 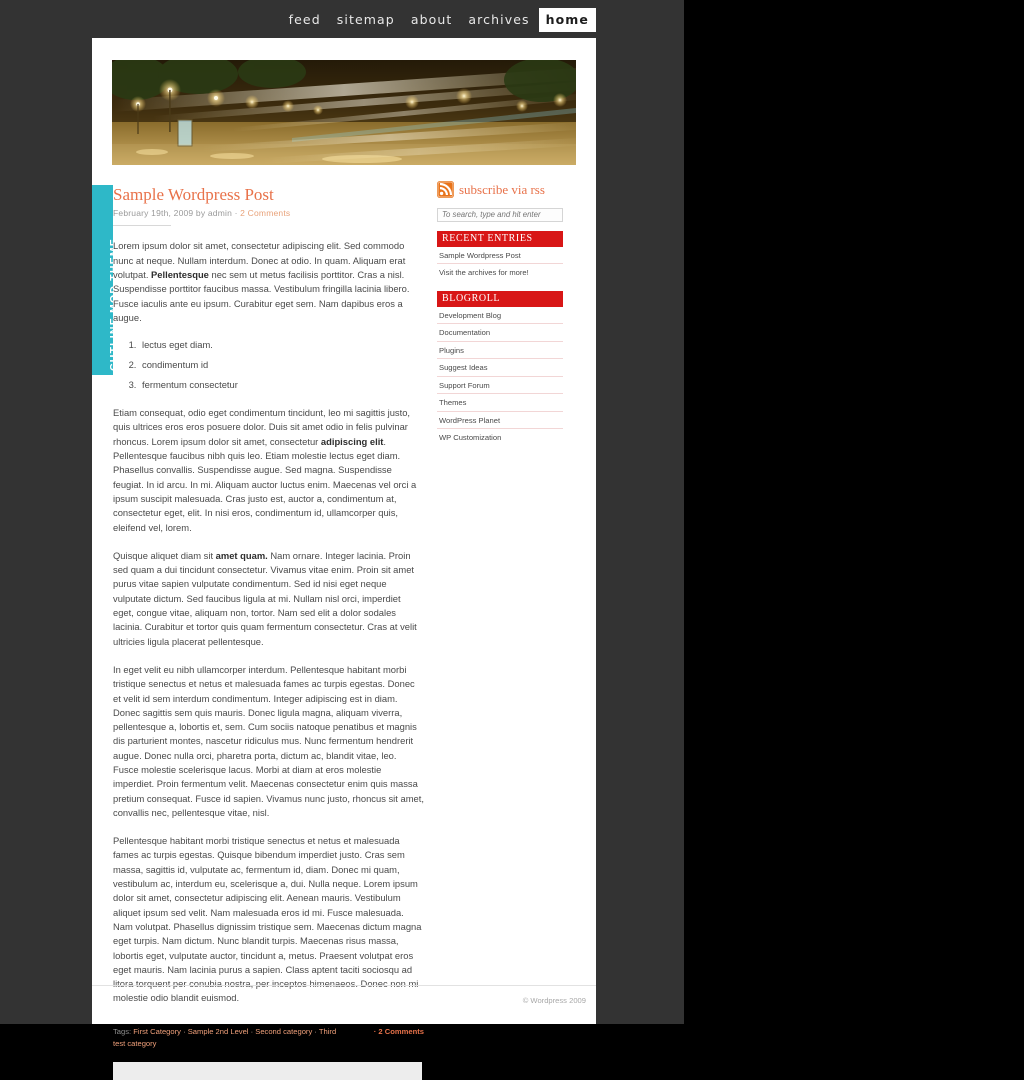 I want to click on post-date: February 19th, 2009 by admin, so click(x=173, y=213).